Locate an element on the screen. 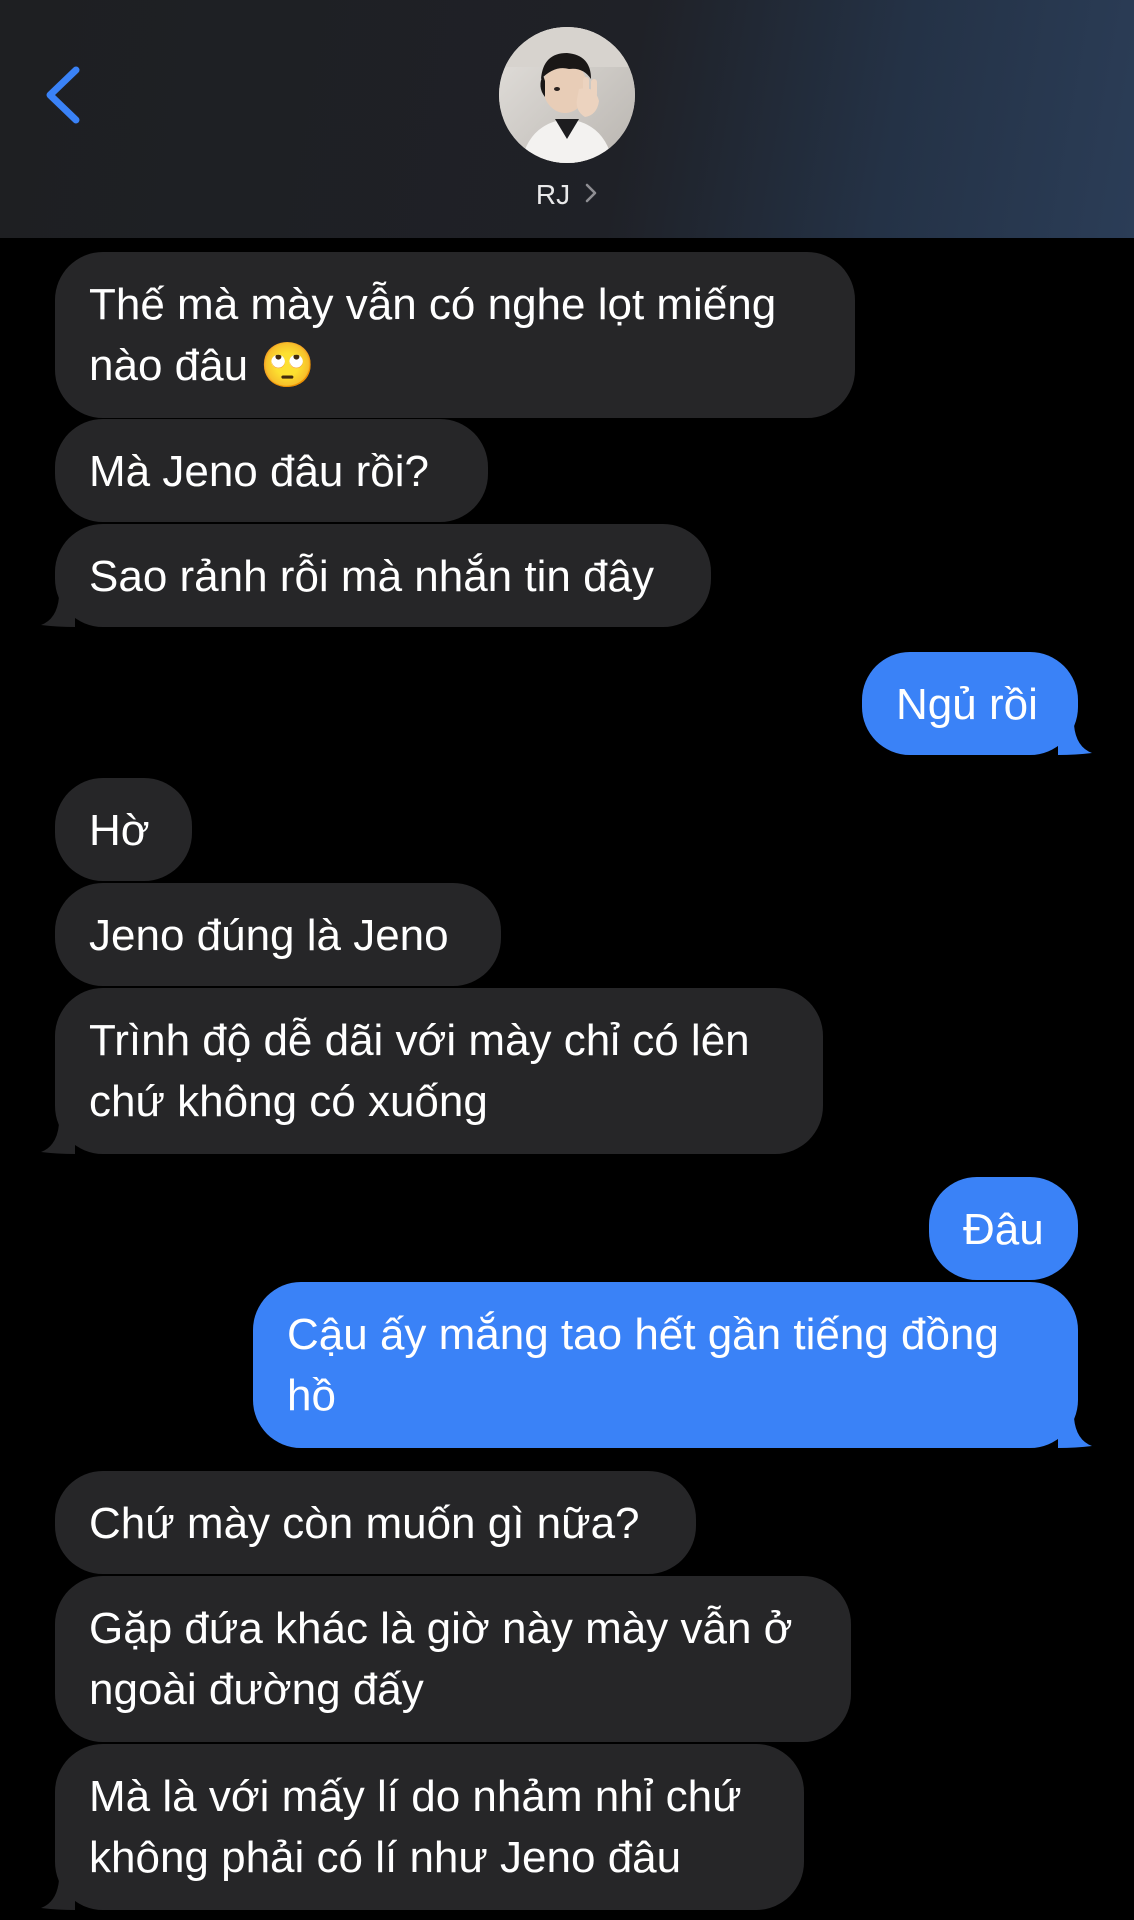 The height and width of the screenshot is (1920, 1134). message-text: Chứ mày còn muốn gì nữa? is located at coordinates (364, 1523).